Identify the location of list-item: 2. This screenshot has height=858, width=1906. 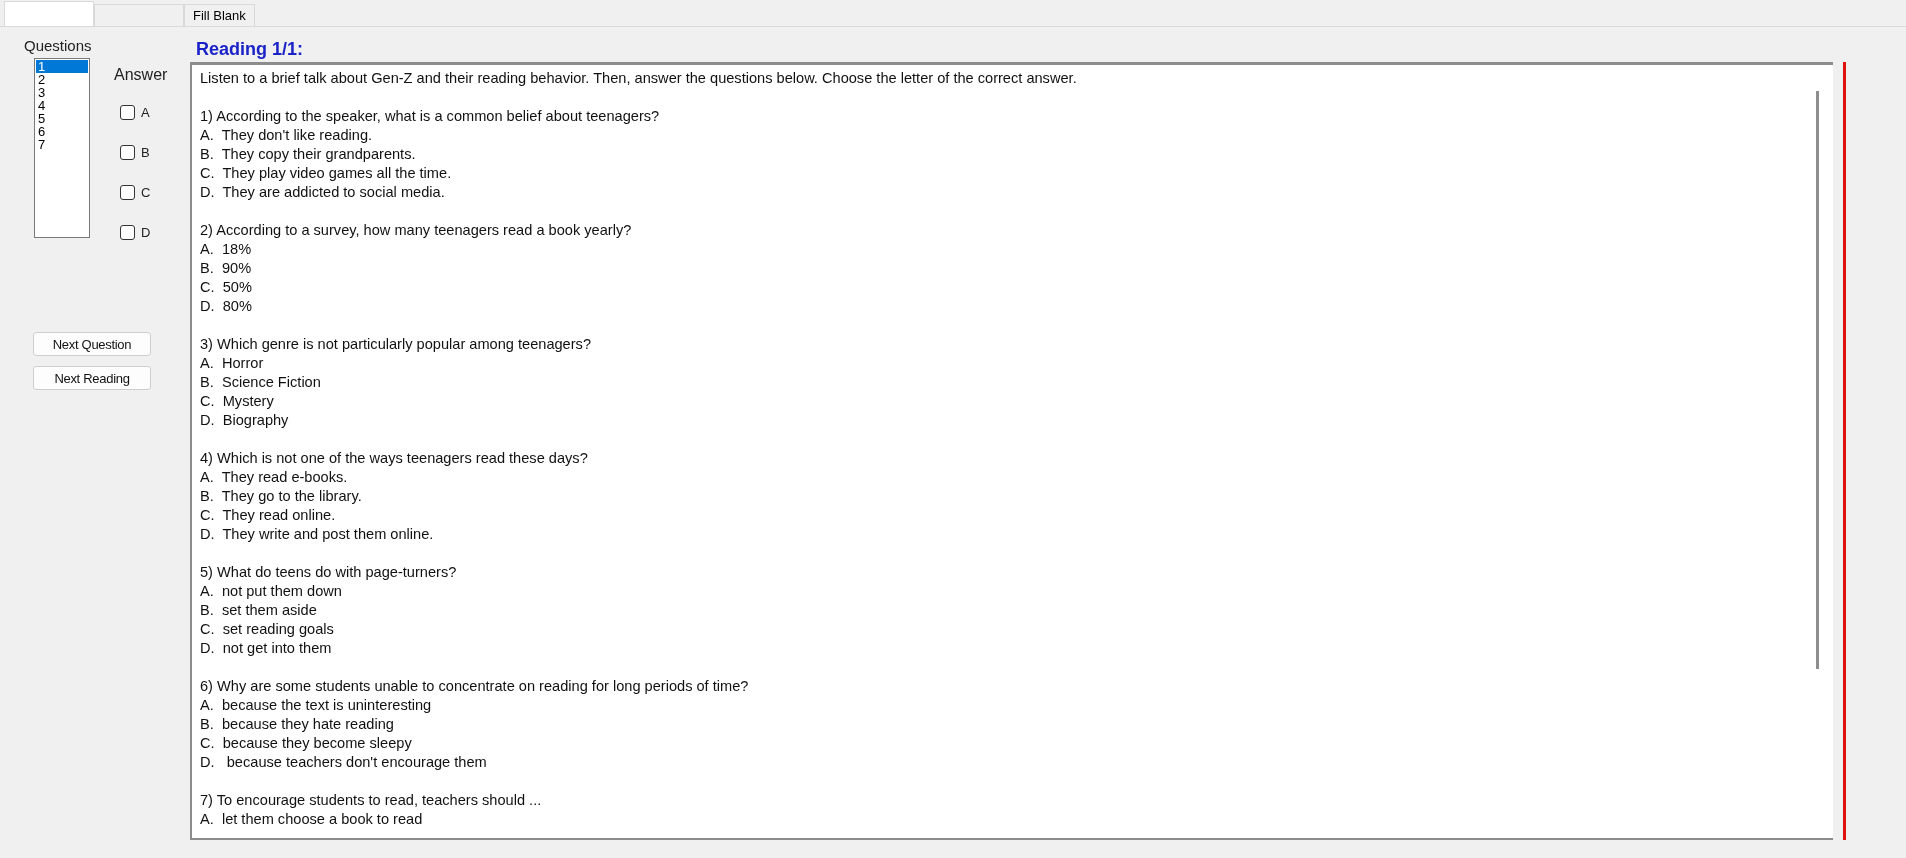
(62, 79).